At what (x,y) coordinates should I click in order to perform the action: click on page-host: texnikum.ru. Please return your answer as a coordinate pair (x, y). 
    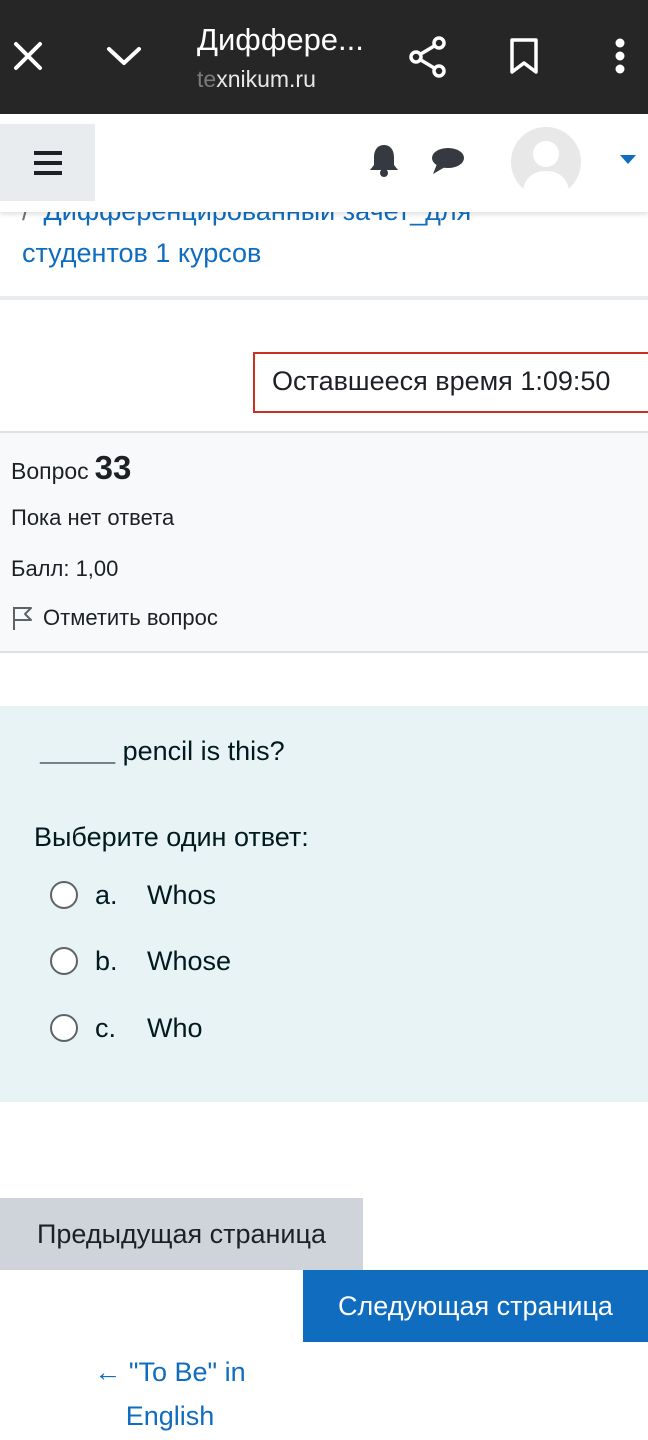
    Looking at the image, I should click on (256, 79).